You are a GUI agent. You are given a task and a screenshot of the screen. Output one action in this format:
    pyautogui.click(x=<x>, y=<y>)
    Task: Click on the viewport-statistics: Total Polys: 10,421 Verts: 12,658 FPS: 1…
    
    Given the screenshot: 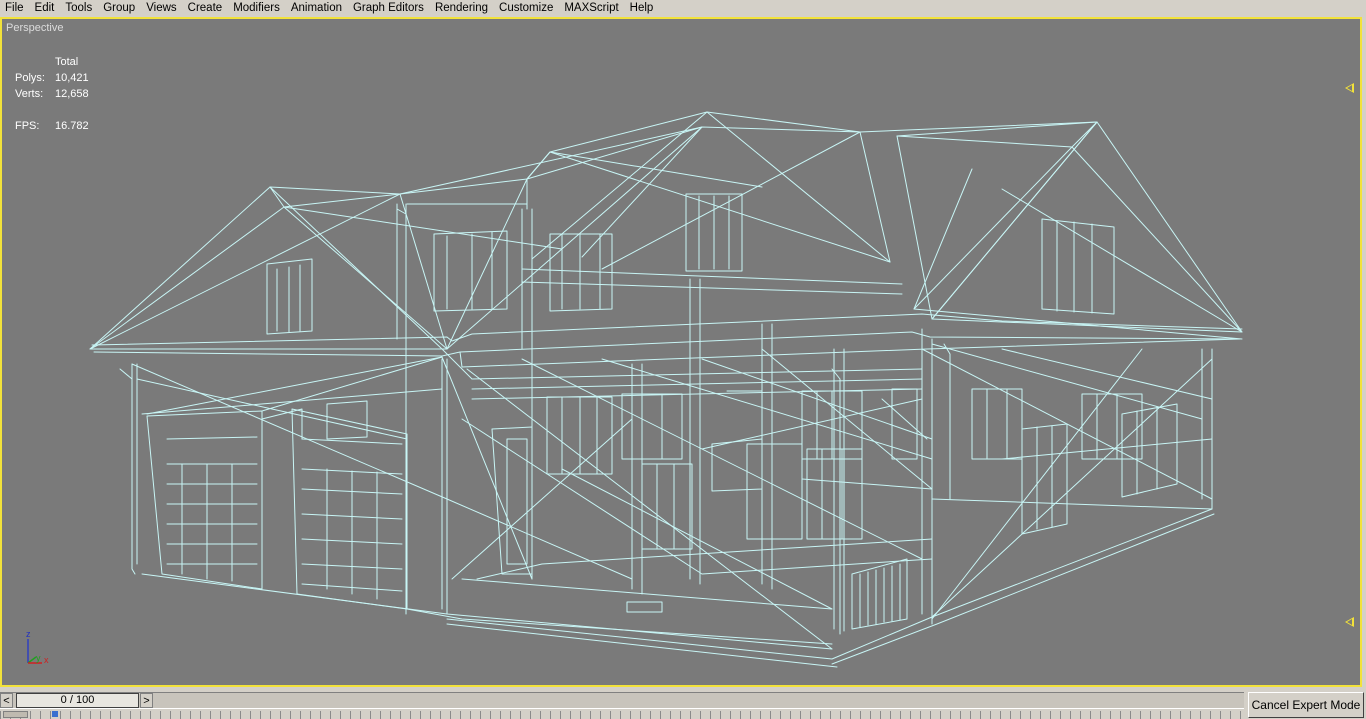 What is the action you would take?
    pyautogui.click(x=52, y=94)
    